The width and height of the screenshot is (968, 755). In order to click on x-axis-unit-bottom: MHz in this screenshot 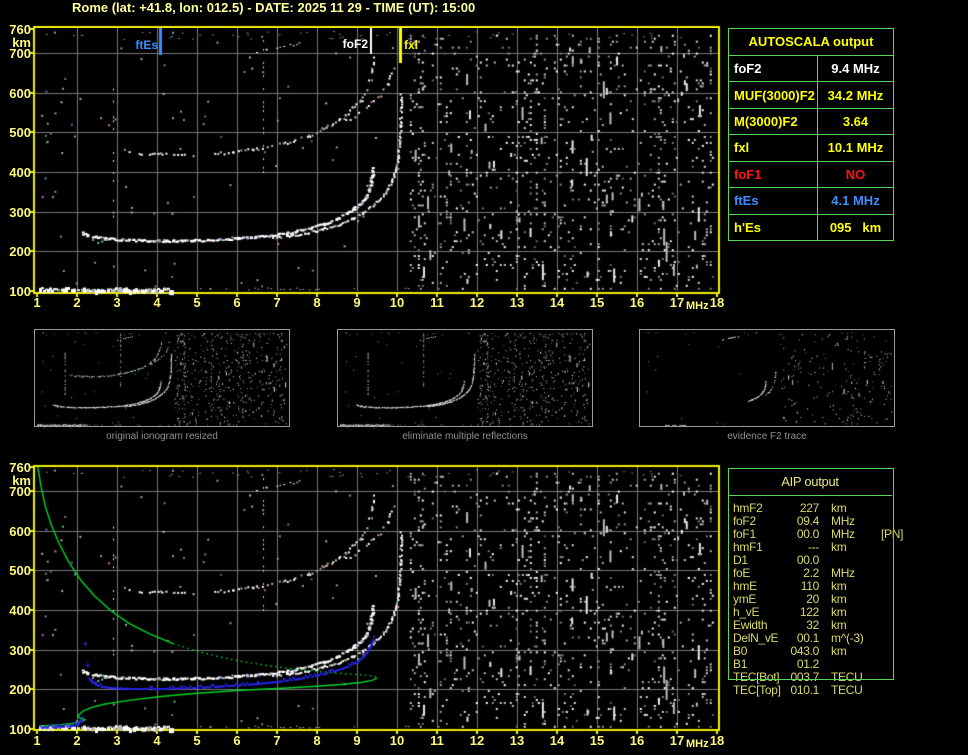, I will do `click(697, 744)`.